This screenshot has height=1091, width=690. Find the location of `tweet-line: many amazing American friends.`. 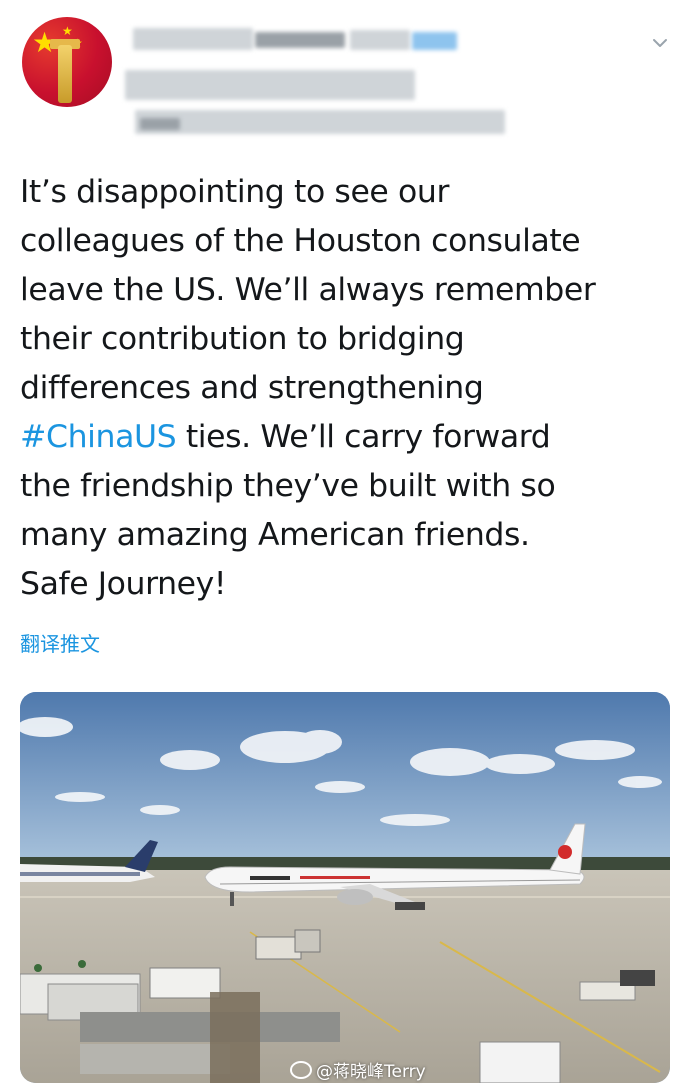

tweet-line: many amazing American friends. is located at coordinates (275, 535).